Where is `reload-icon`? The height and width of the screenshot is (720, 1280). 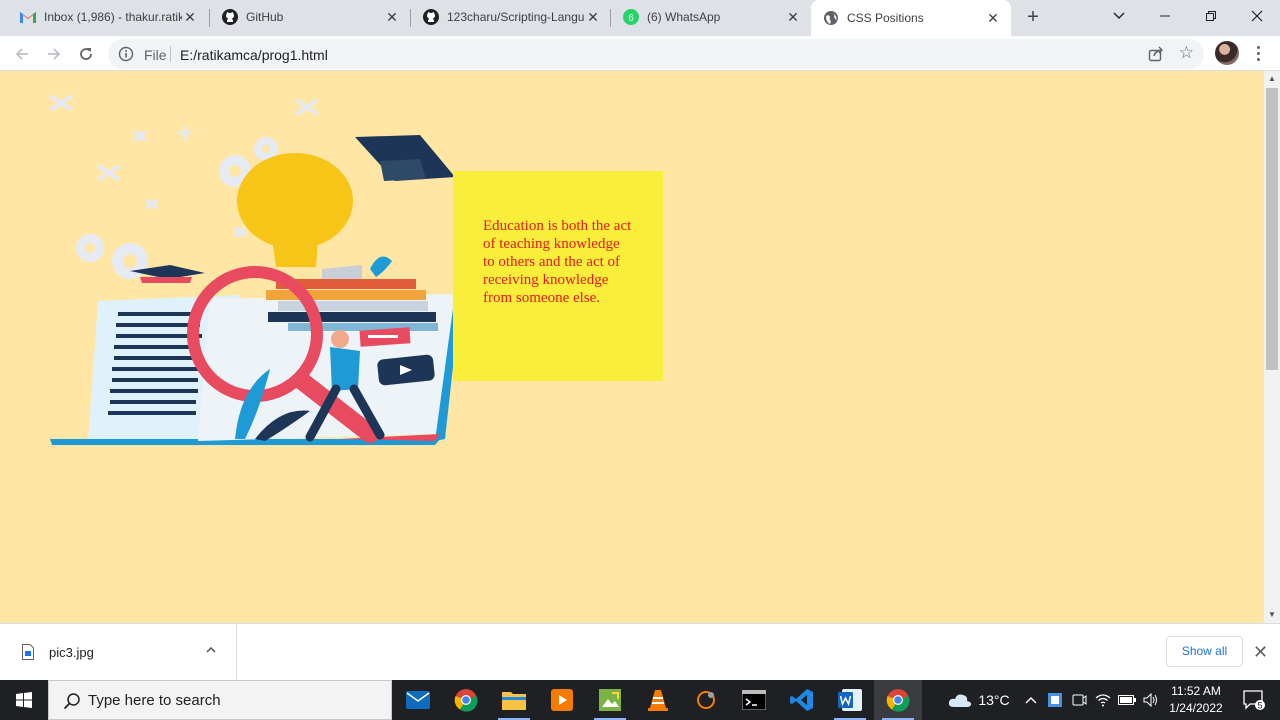 reload-icon is located at coordinates (86, 54).